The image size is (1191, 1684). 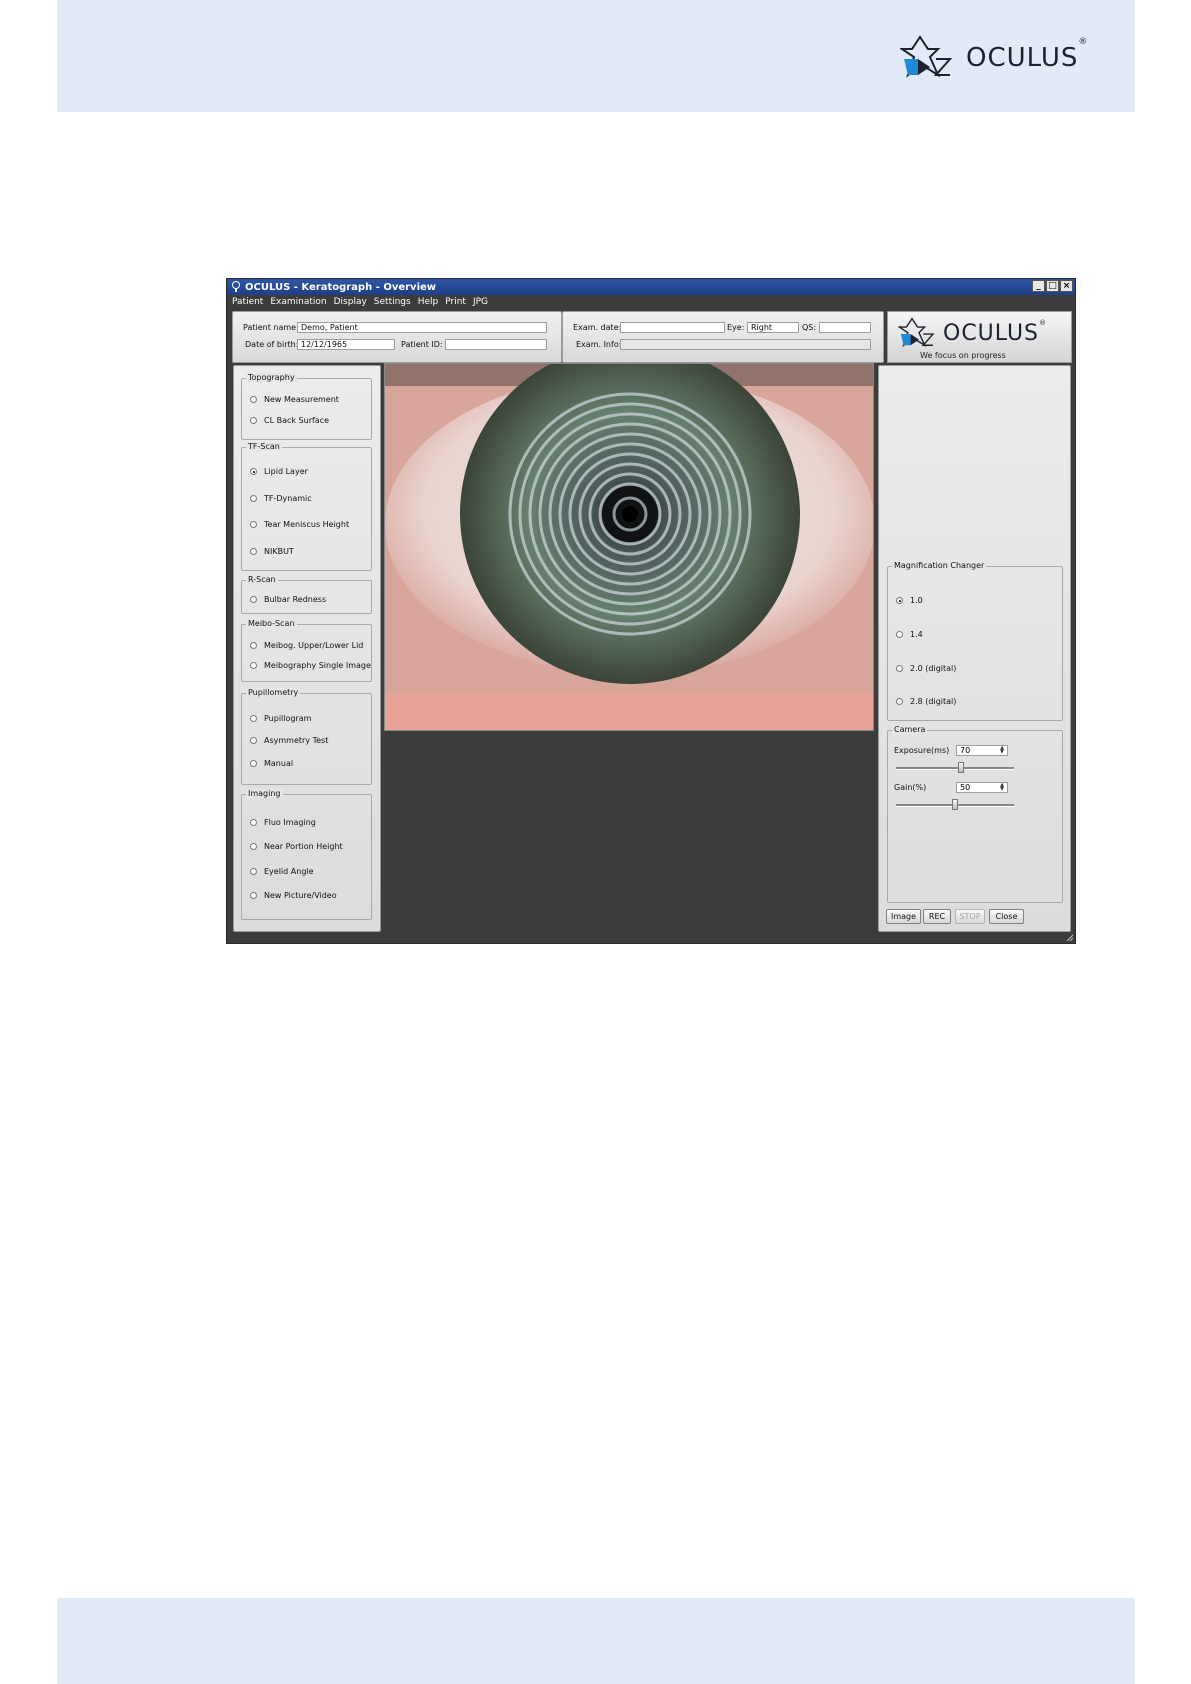 What do you see at coordinates (273, 692) in the screenshot?
I see `group-pupillometry-title: Pupillometry` at bounding box center [273, 692].